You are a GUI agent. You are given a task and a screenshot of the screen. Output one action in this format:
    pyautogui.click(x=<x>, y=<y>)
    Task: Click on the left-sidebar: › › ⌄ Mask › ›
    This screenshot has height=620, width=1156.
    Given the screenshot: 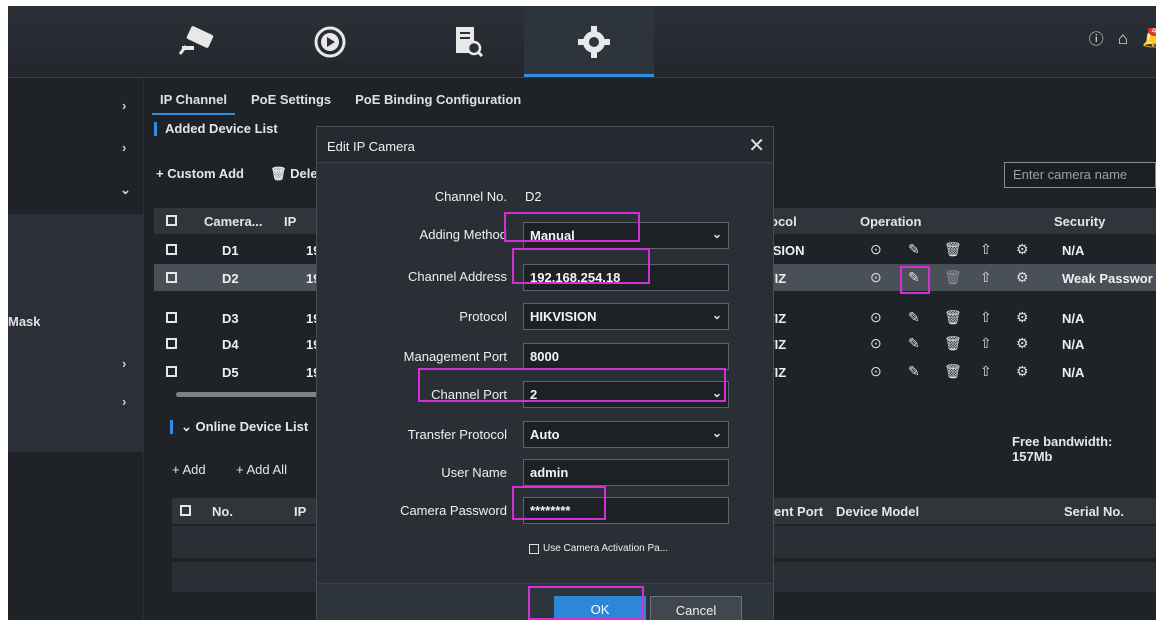 What is the action you would take?
    pyautogui.click(x=76, y=349)
    